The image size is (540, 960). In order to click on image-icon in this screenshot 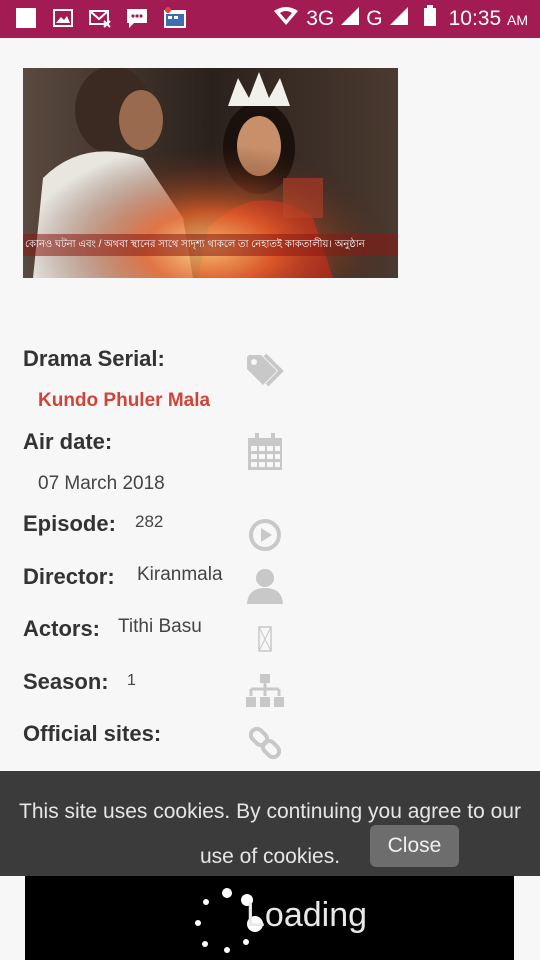, I will do `click(63, 18)`.